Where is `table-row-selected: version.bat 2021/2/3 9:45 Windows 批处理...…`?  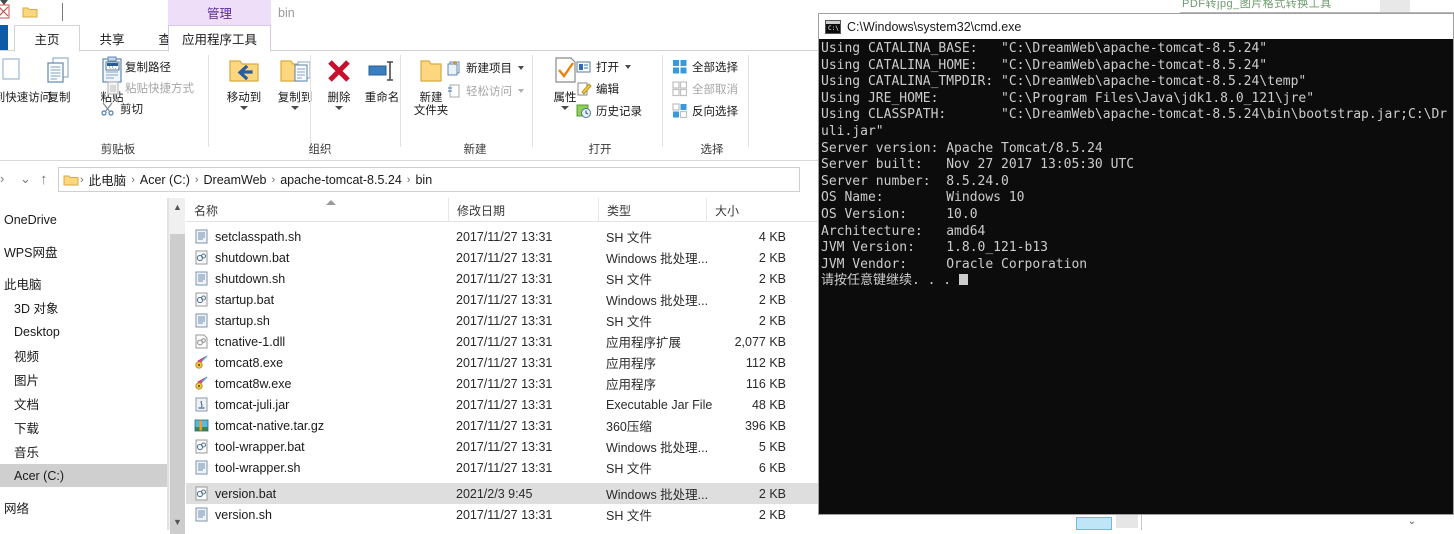 table-row-selected: version.bat 2021/2/3 9:45 Windows 批处理...… is located at coordinates (502, 493).